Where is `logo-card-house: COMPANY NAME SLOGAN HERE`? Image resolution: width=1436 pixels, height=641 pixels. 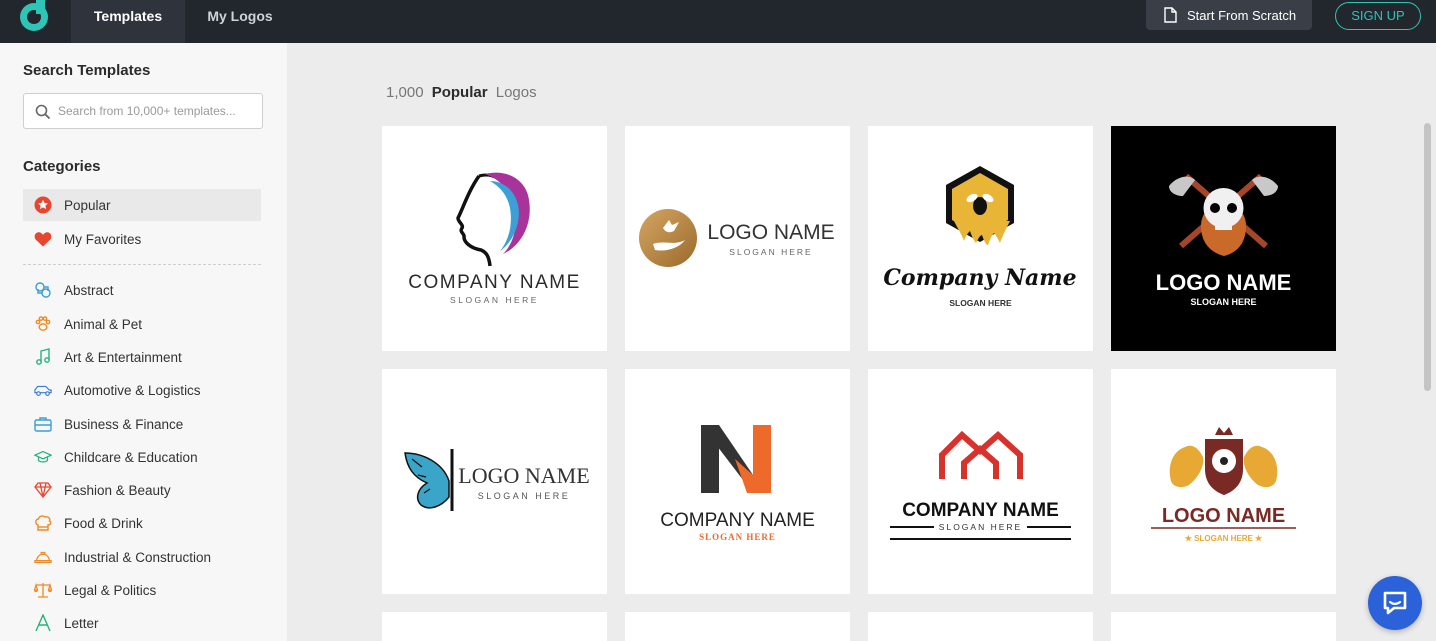
logo-card-house: COMPANY NAME SLOGAN HERE is located at coordinates (980, 481).